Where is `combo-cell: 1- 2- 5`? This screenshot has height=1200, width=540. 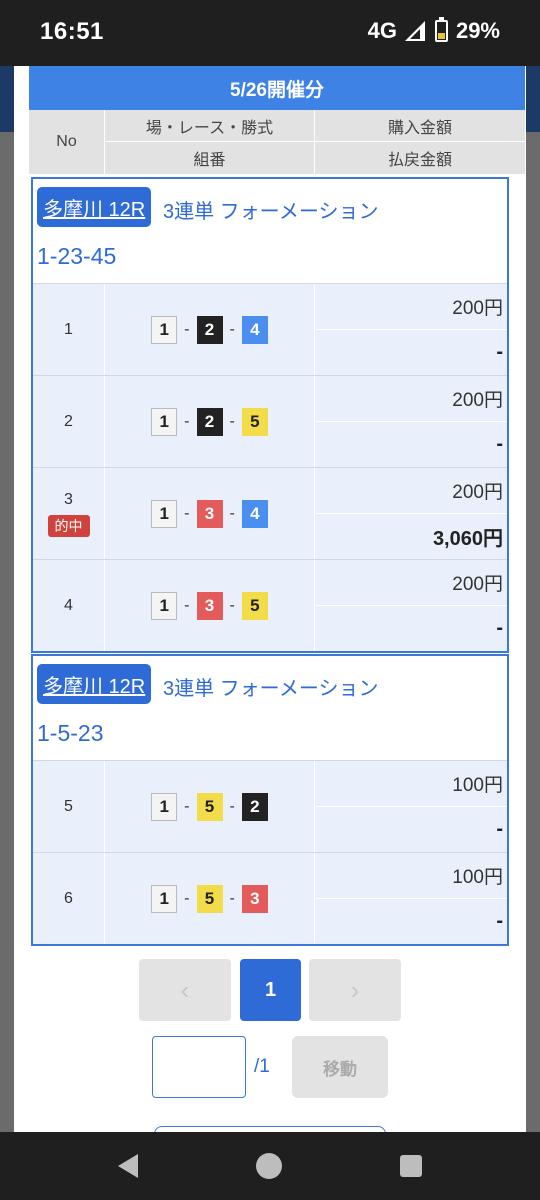
combo-cell: 1- 2- 5 is located at coordinates (210, 421).